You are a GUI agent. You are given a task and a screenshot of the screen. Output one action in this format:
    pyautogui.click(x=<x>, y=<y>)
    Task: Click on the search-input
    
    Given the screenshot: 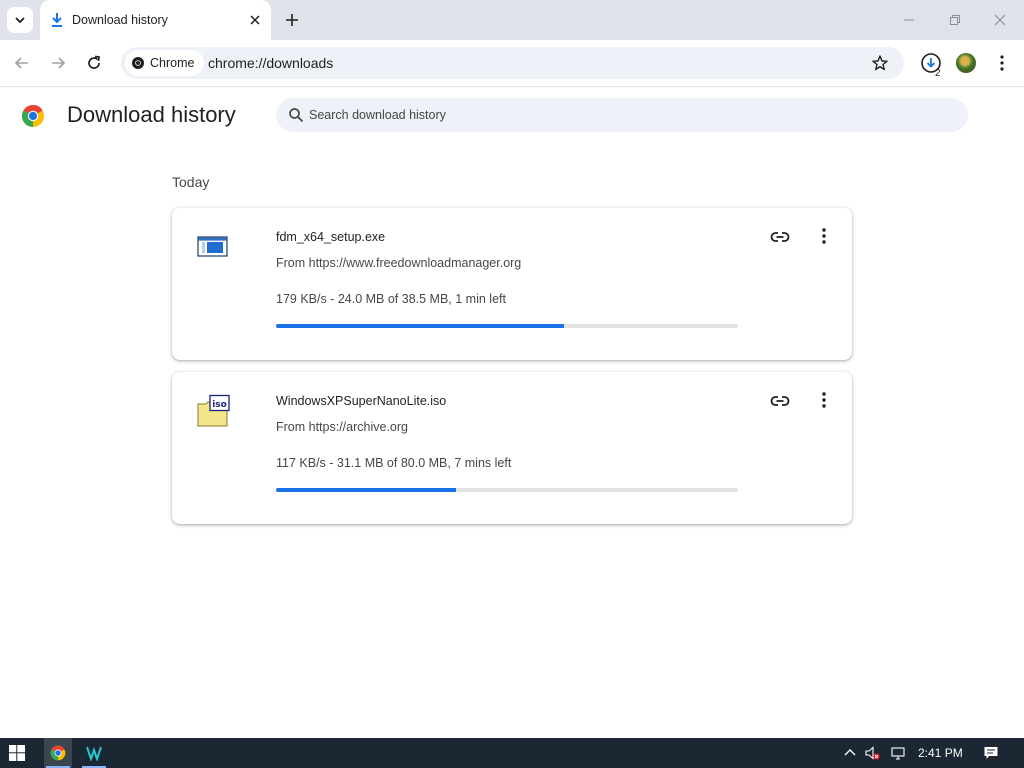 What is the action you would take?
    pyautogui.click(x=629, y=115)
    